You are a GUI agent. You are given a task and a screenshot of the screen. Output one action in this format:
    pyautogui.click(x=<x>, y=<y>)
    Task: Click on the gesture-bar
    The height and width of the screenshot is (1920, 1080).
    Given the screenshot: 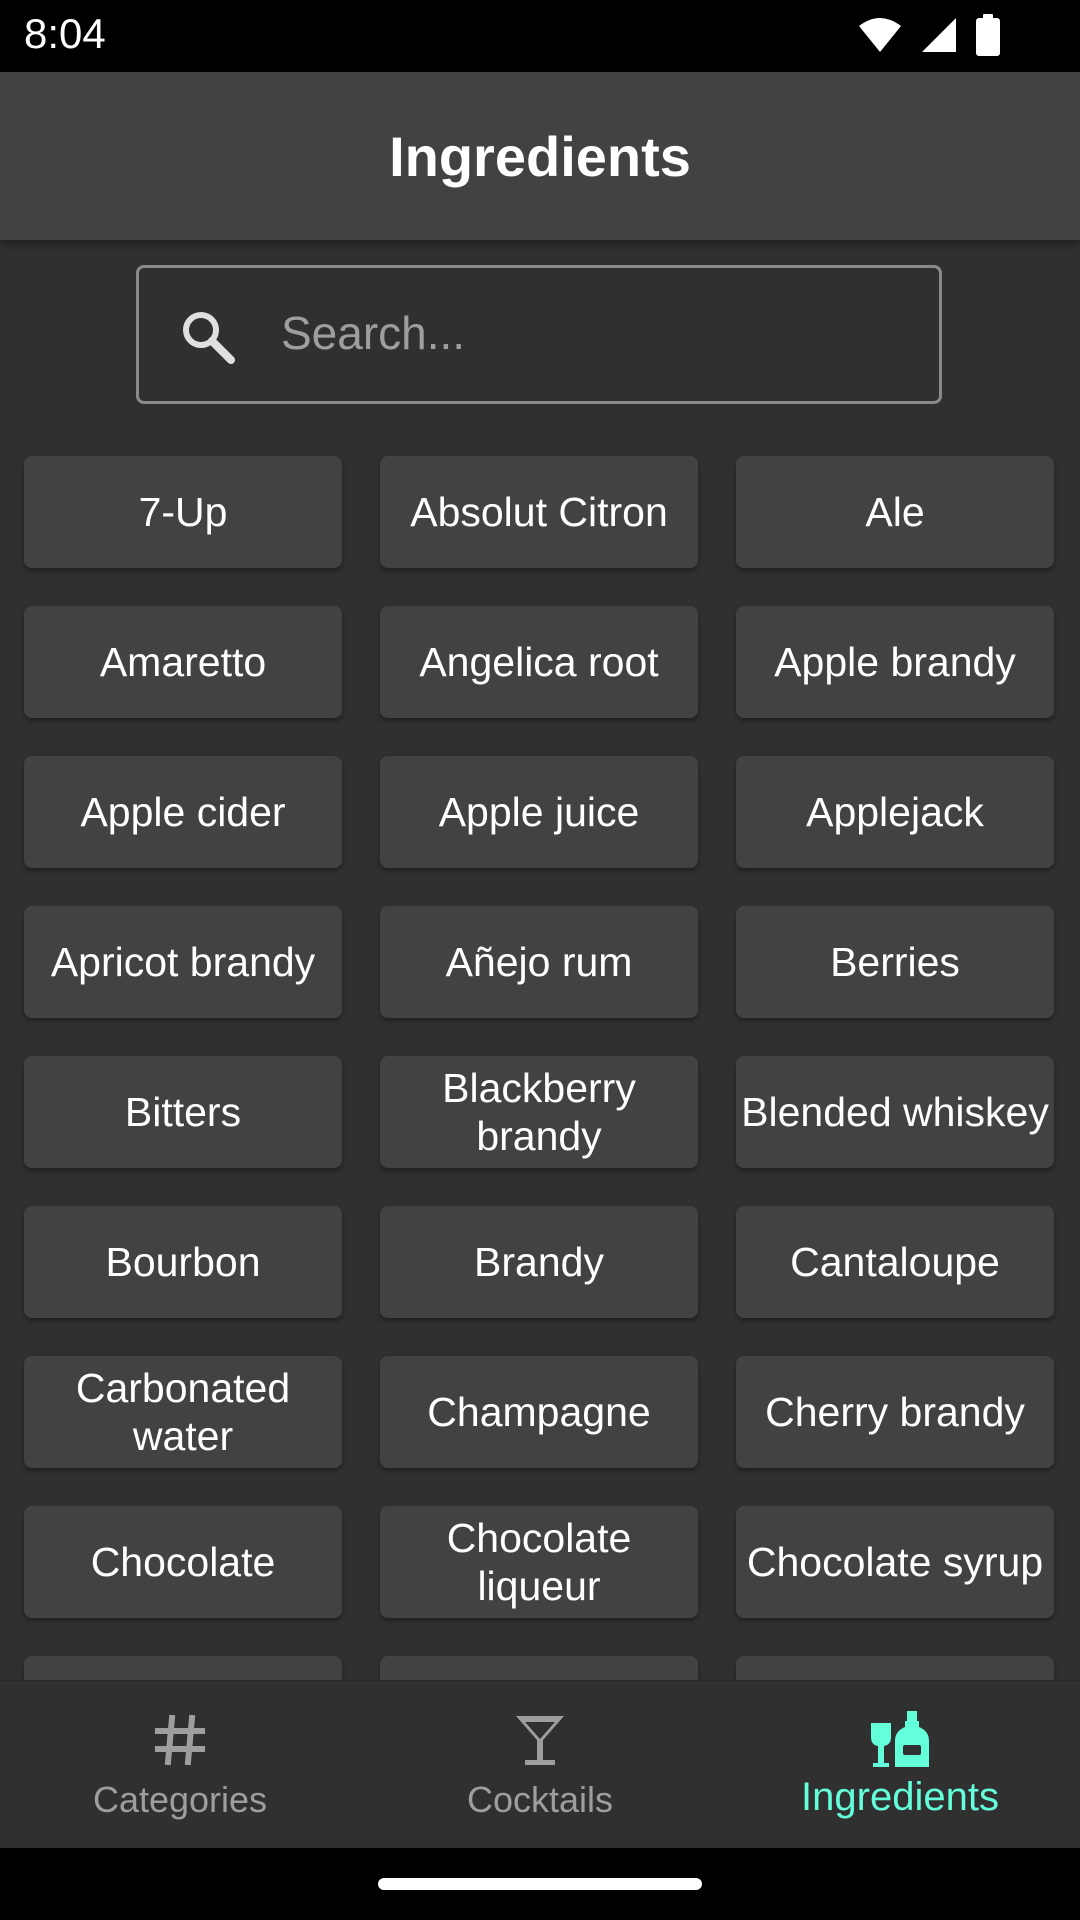 What is the action you would take?
    pyautogui.click(x=540, y=1884)
    